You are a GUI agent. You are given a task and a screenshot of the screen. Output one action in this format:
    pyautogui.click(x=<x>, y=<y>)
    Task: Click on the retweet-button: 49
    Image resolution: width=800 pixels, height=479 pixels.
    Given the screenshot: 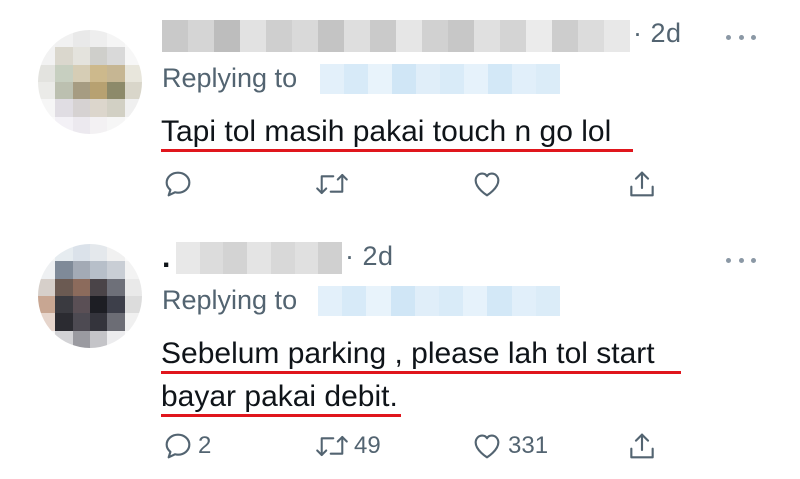 What is the action you would take?
    pyautogui.click(x=347, y=446)
    